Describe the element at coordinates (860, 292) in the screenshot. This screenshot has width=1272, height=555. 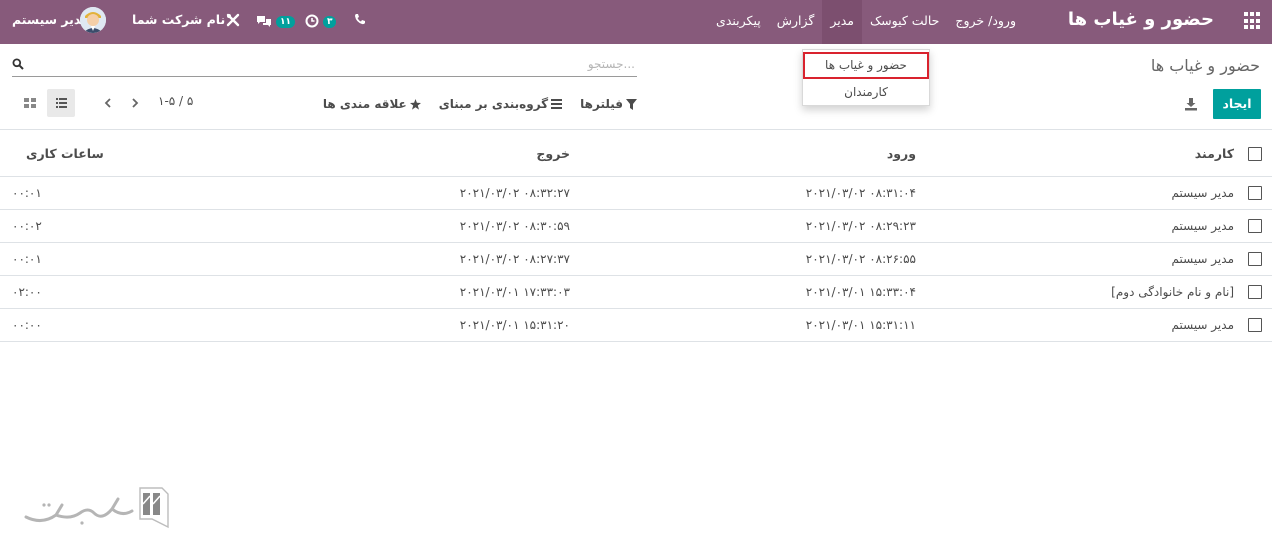
I see `cell-check-in: ۲۰۲۱/۰۳/۰۱ ۱۵:۳۳:۰۴` at that location.